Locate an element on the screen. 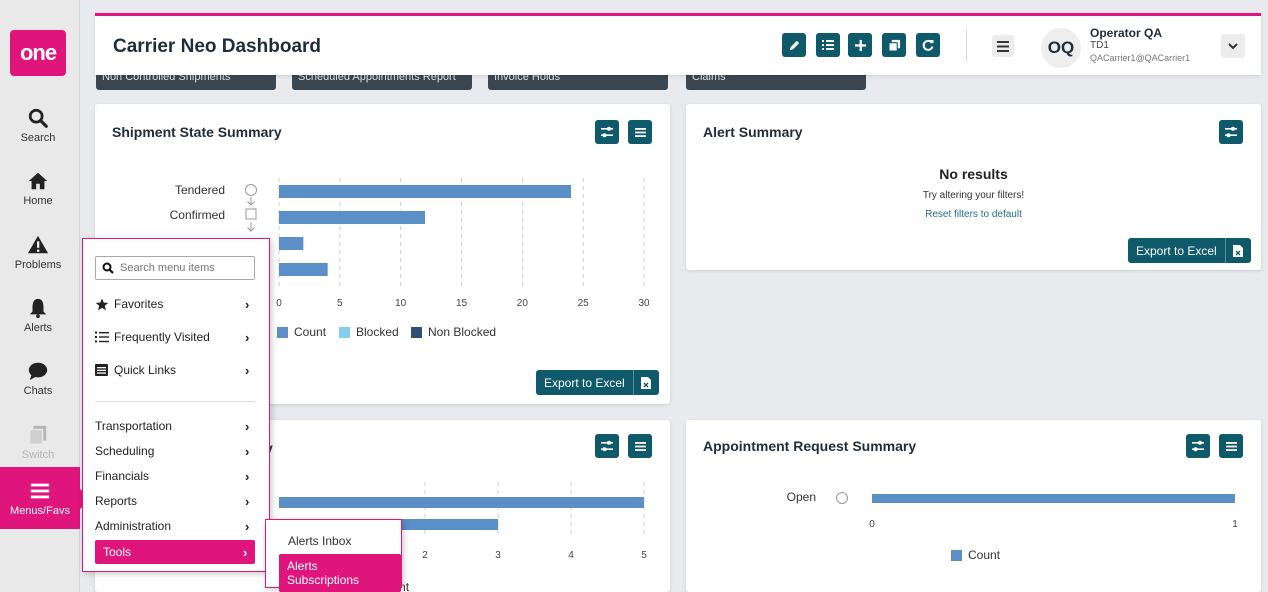  x-tick-label: 20 is located at coordinates (523, 303).